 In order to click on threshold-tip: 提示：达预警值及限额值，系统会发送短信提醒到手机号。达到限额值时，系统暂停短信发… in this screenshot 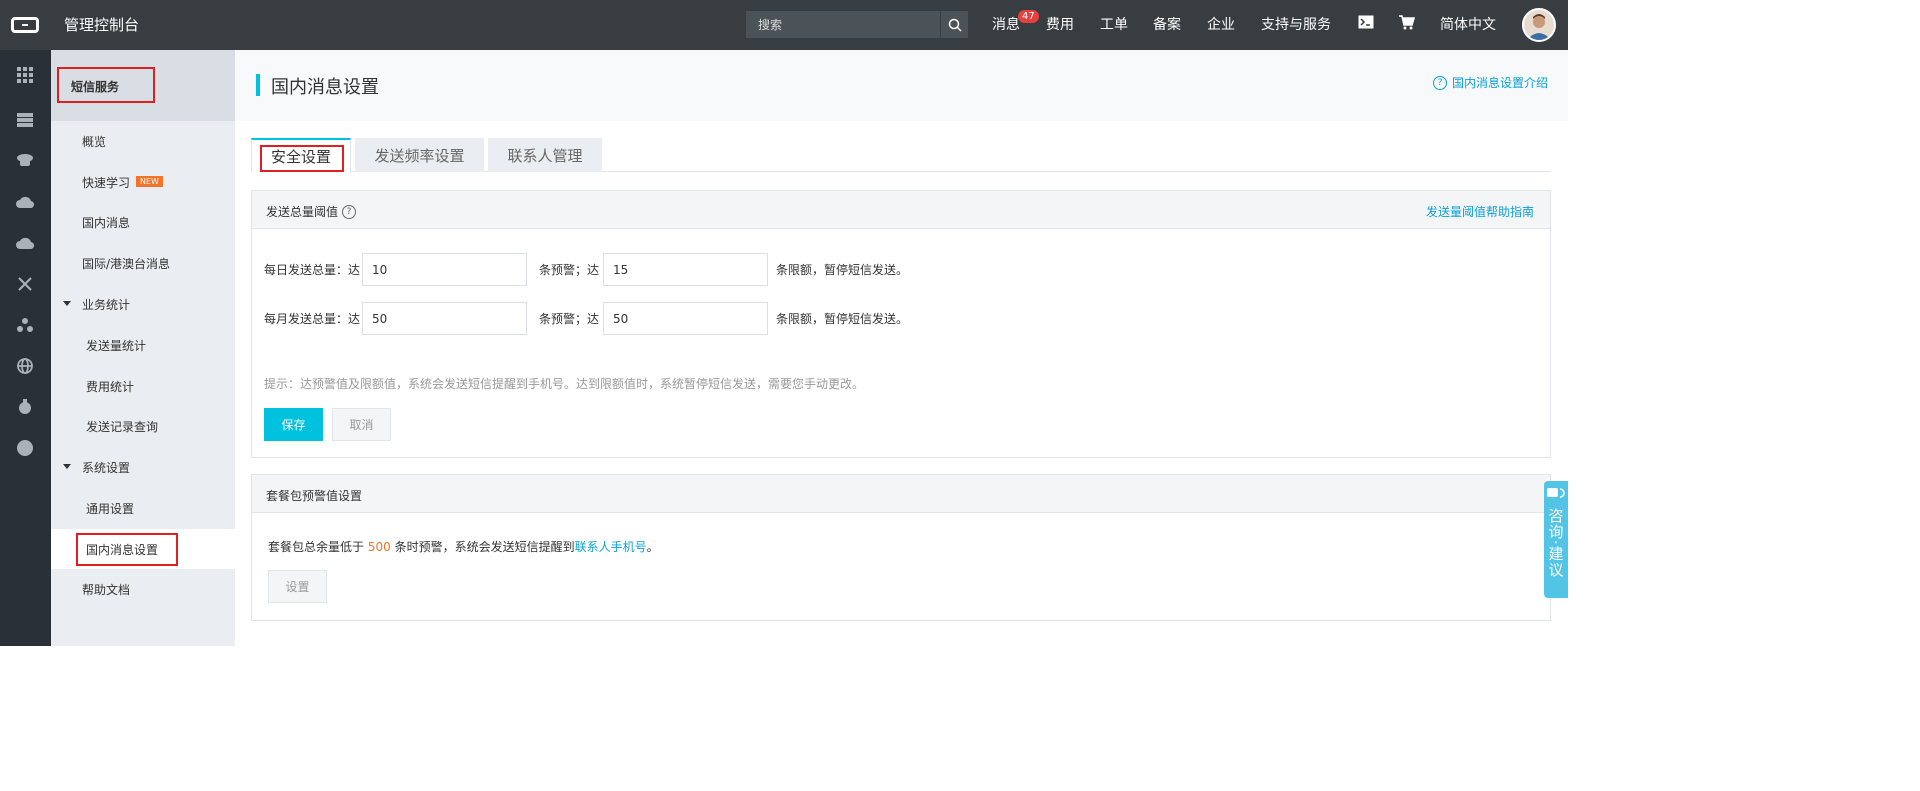, I will do `click(564, 384)`.